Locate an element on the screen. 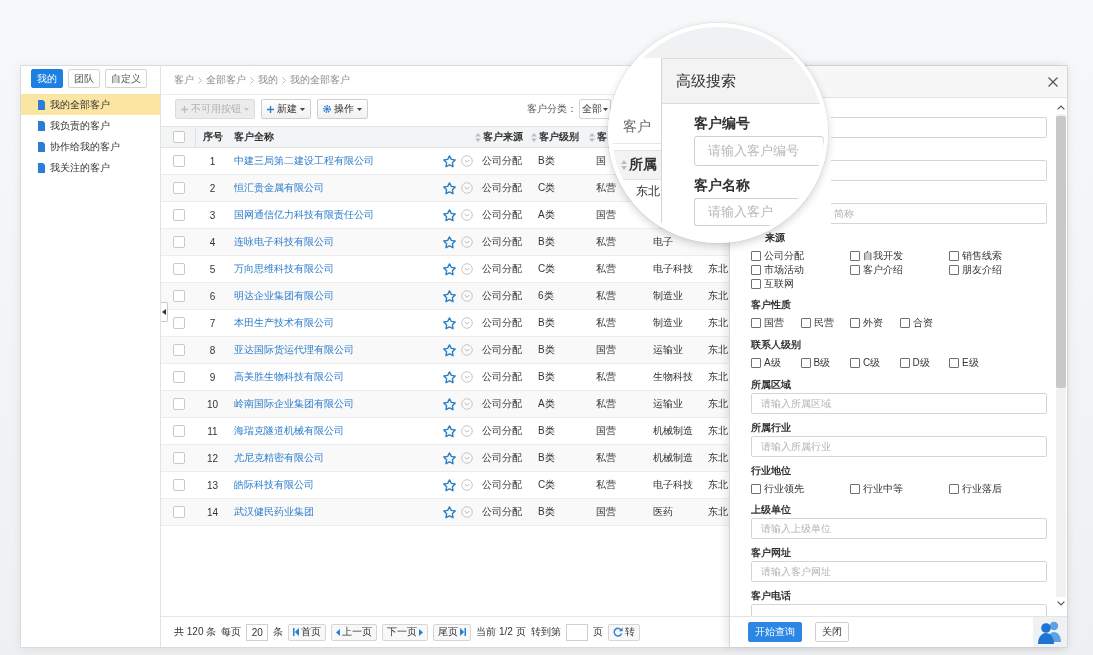 This screenshot has height=655, width=1093. breadcrumb-item: 全部客户 is located at coordinates (226, 80).